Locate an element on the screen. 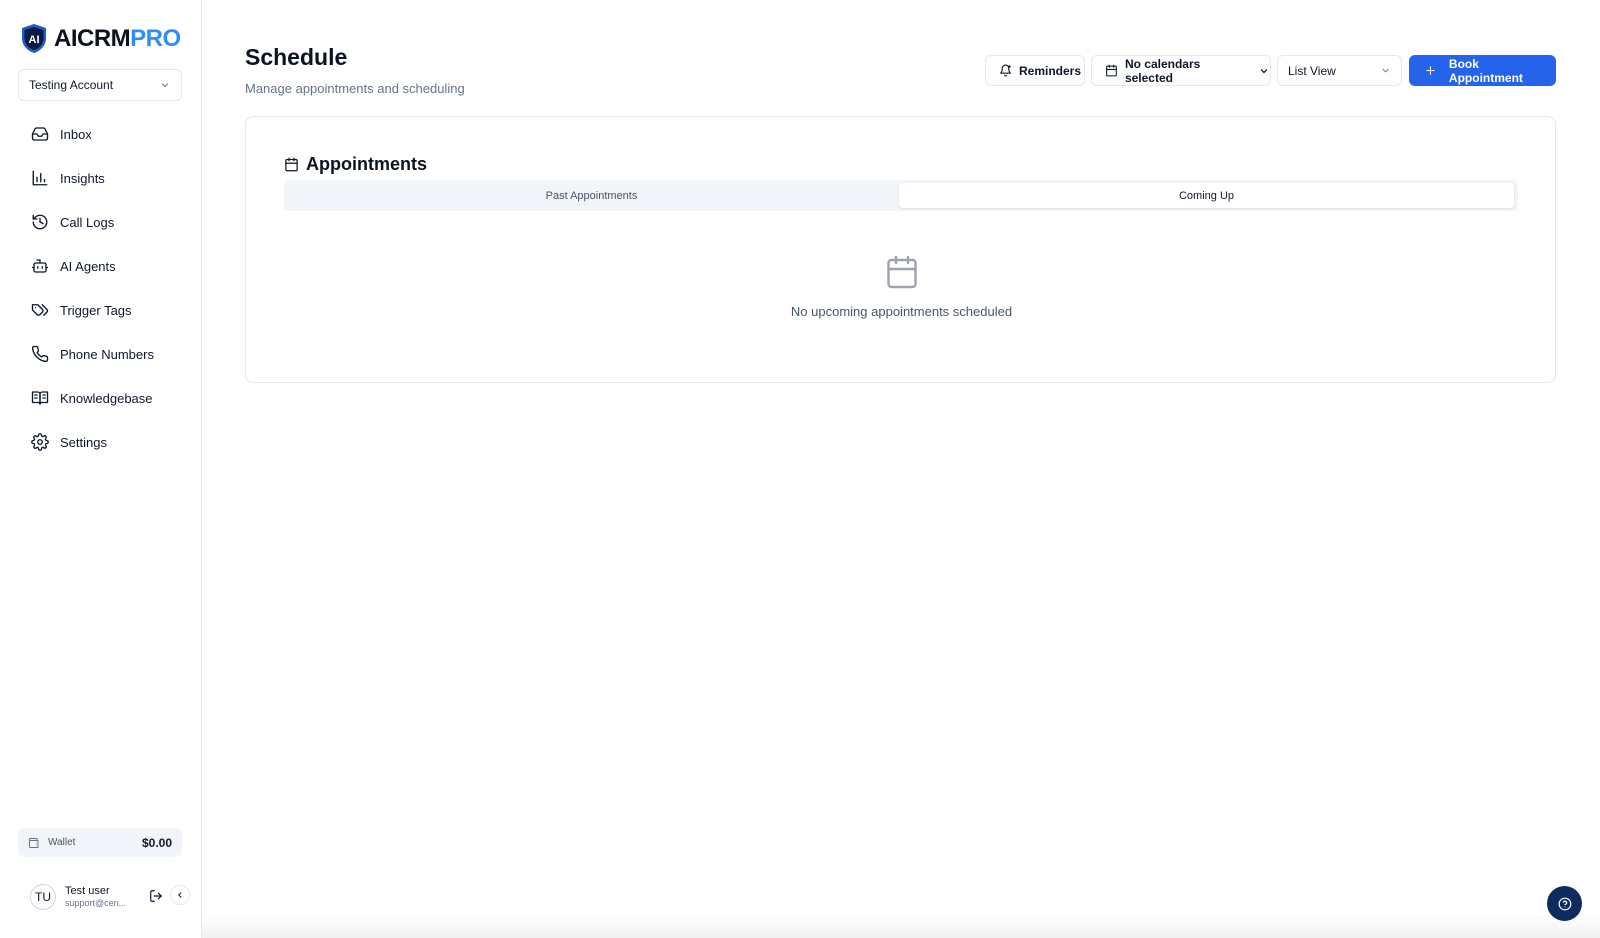 The image size is (1600, 938). reminders-label: Reminders is located at coordinates (1050, 70).